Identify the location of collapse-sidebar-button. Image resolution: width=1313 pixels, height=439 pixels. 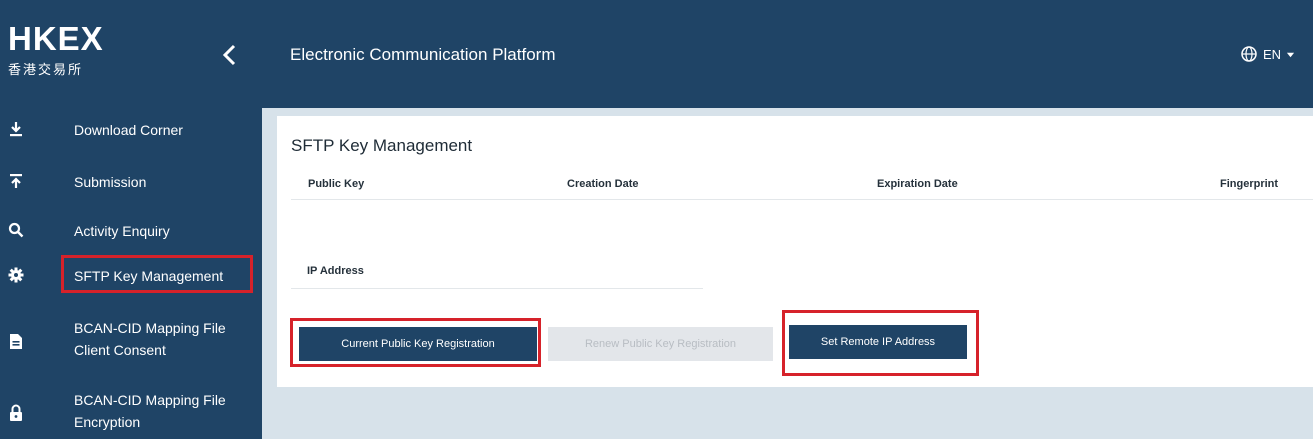
(230, 55).